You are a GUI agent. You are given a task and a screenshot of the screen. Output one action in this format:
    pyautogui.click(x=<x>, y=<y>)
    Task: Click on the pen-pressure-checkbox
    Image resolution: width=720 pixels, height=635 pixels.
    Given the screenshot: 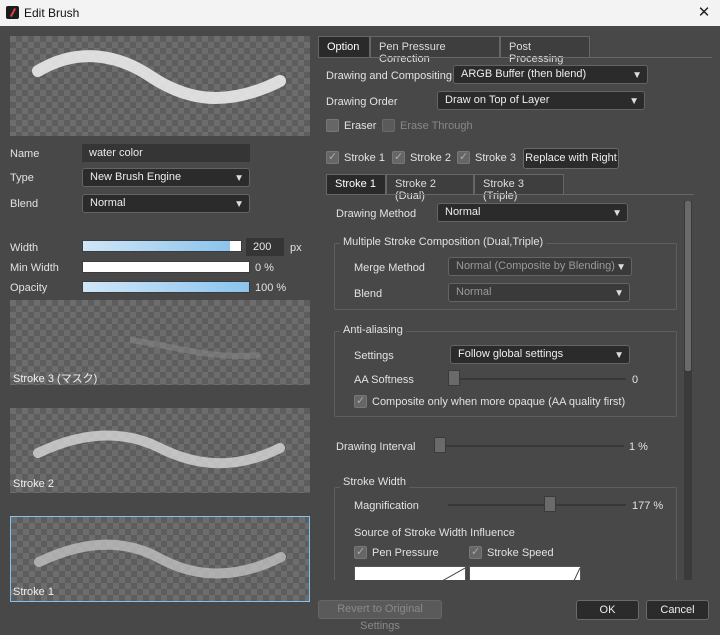 What is the action you would take?
    pyautogui.click(x=360, y=552)
    